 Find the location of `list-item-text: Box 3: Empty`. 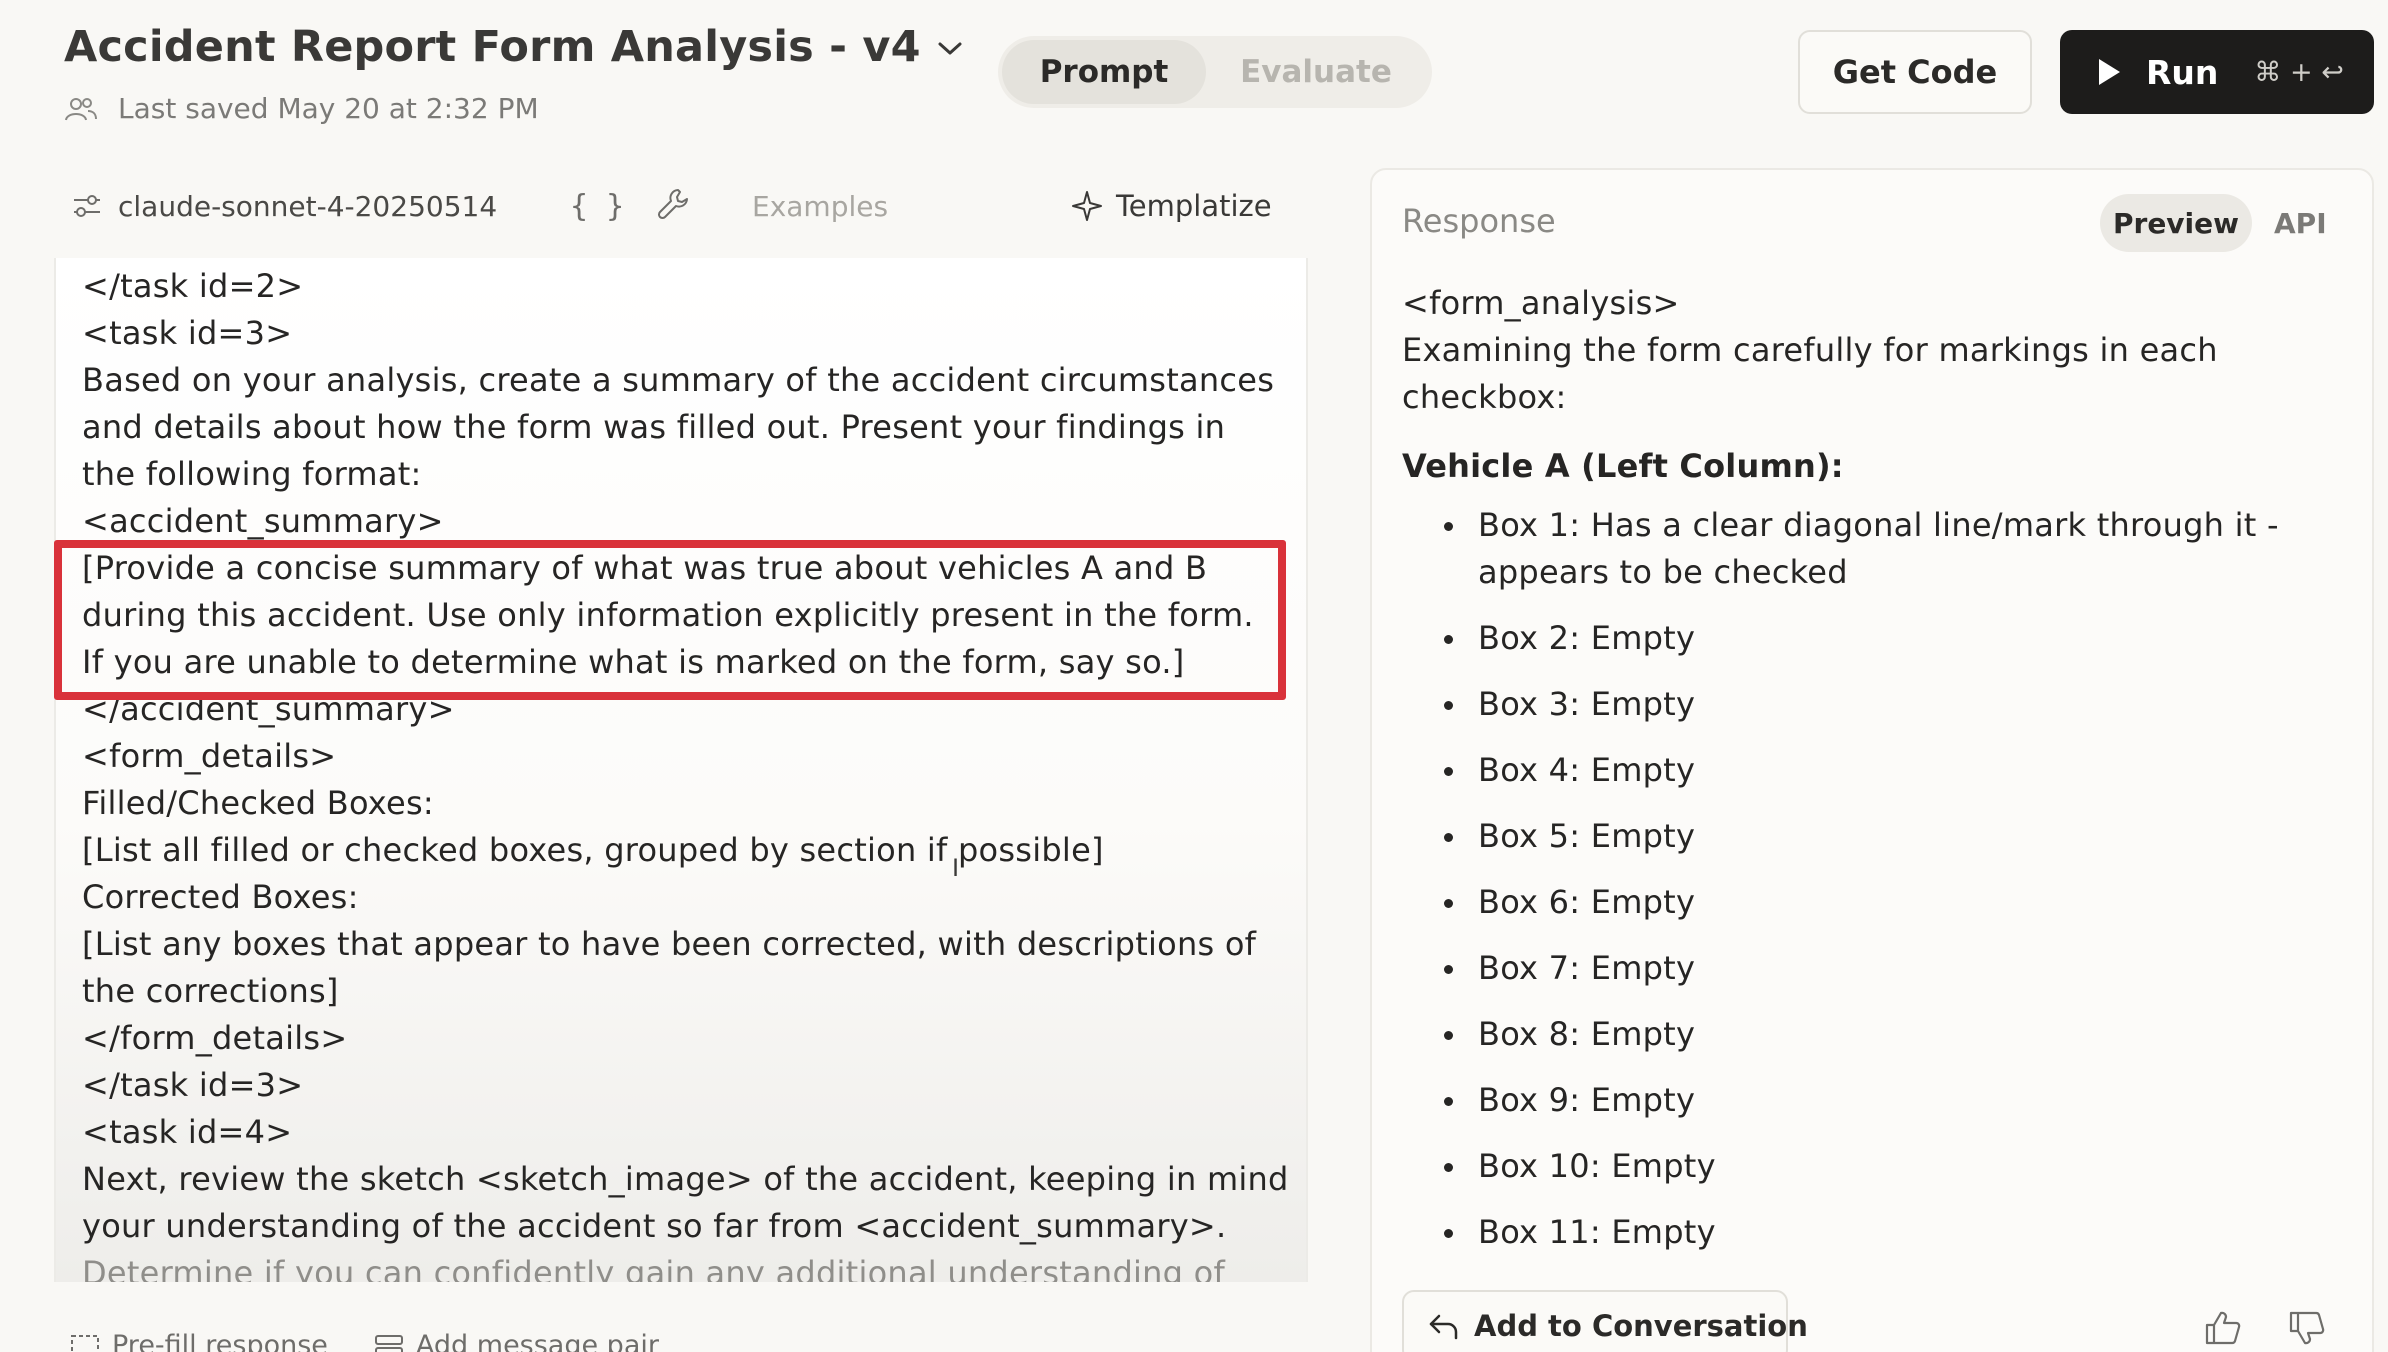

list-item-text: Box 3: Empty is located at coordinates (1587, 704).